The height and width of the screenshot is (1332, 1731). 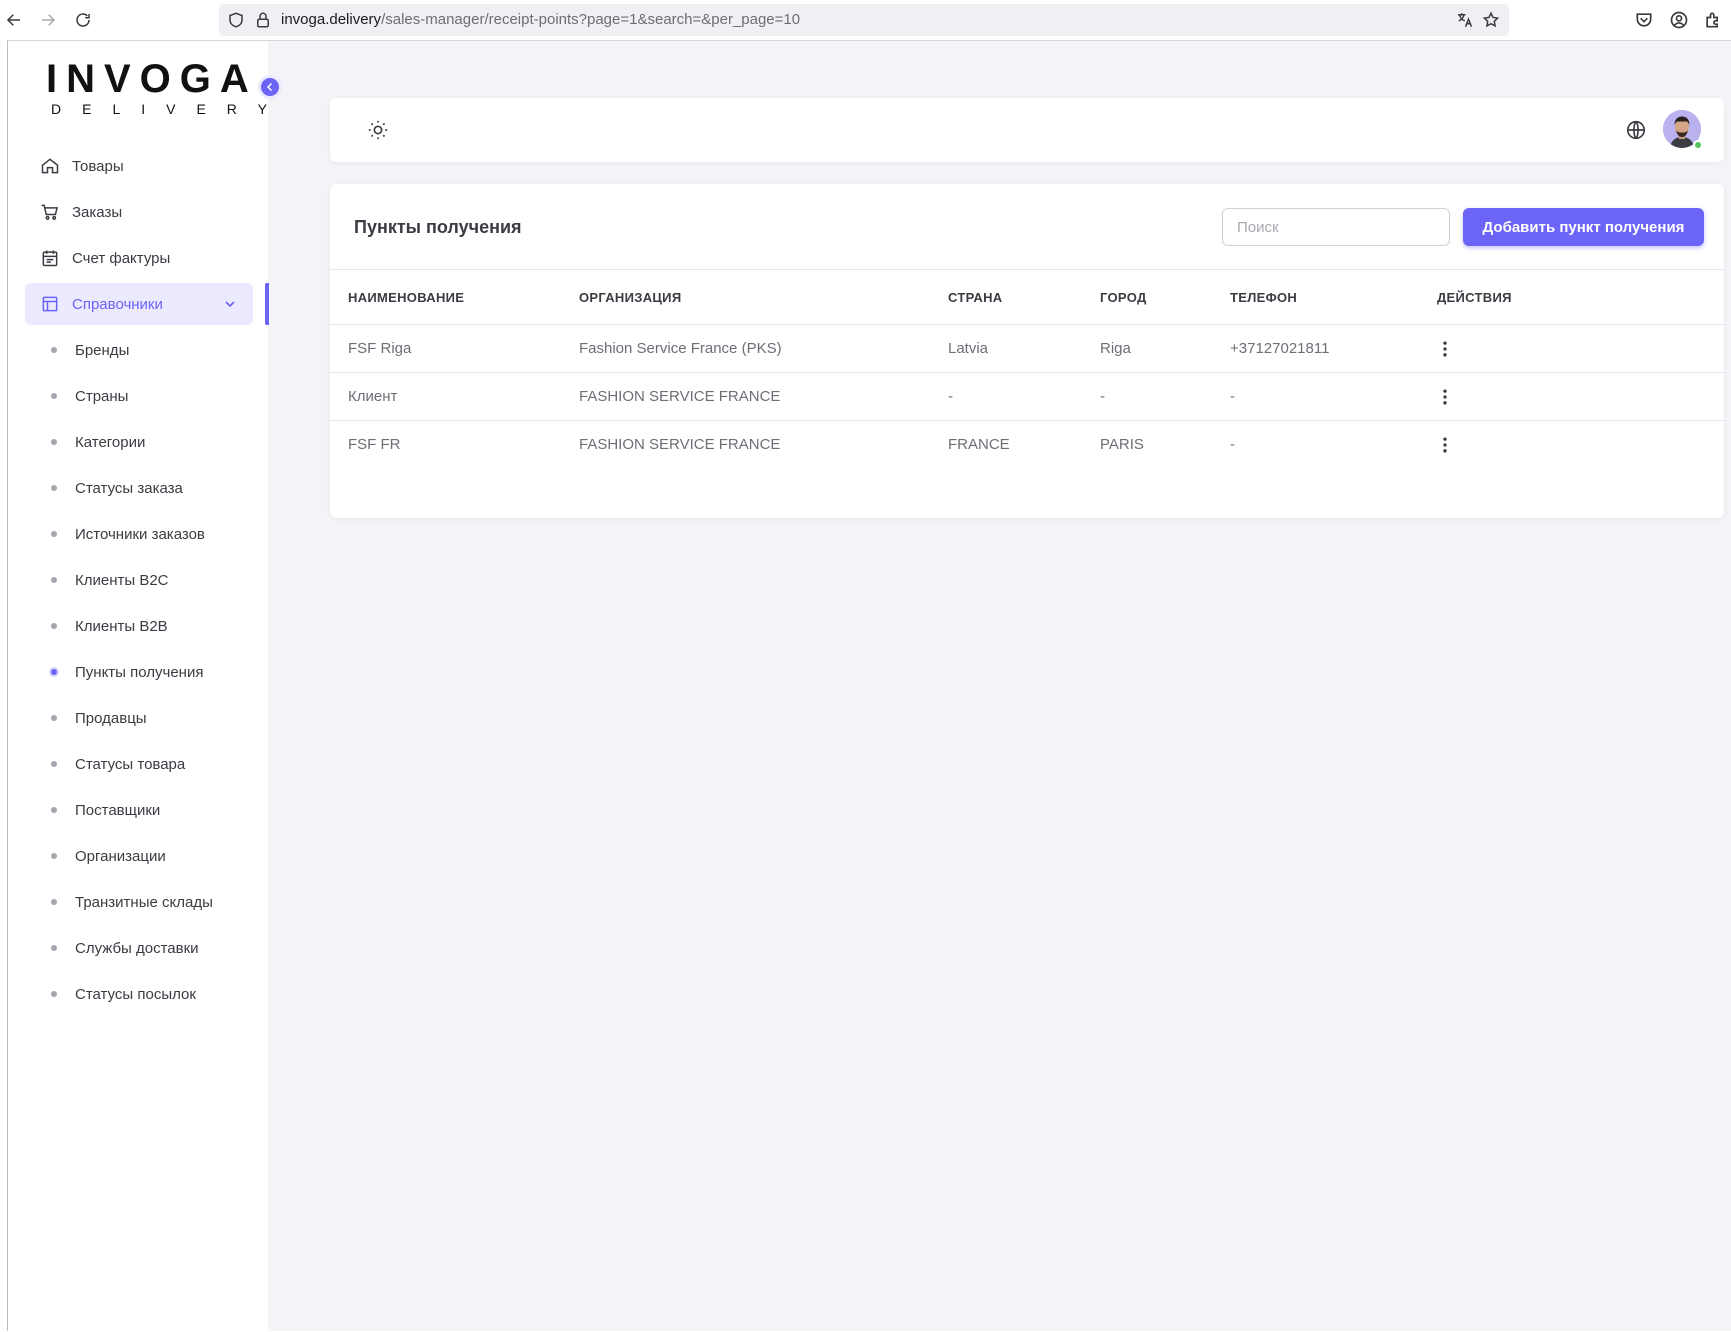 What do you see at coordinates (236, 20) in the screenshot?
I see `shield-icon` at bounding box center [236, 20].